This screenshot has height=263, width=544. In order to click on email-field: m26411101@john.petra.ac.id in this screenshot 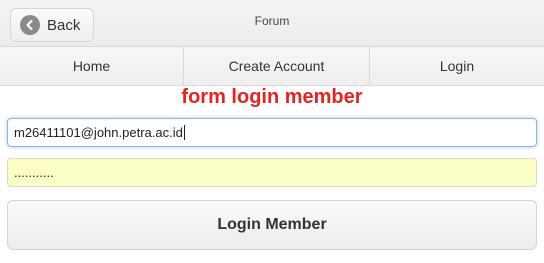, I will do `click(272, 132)`.